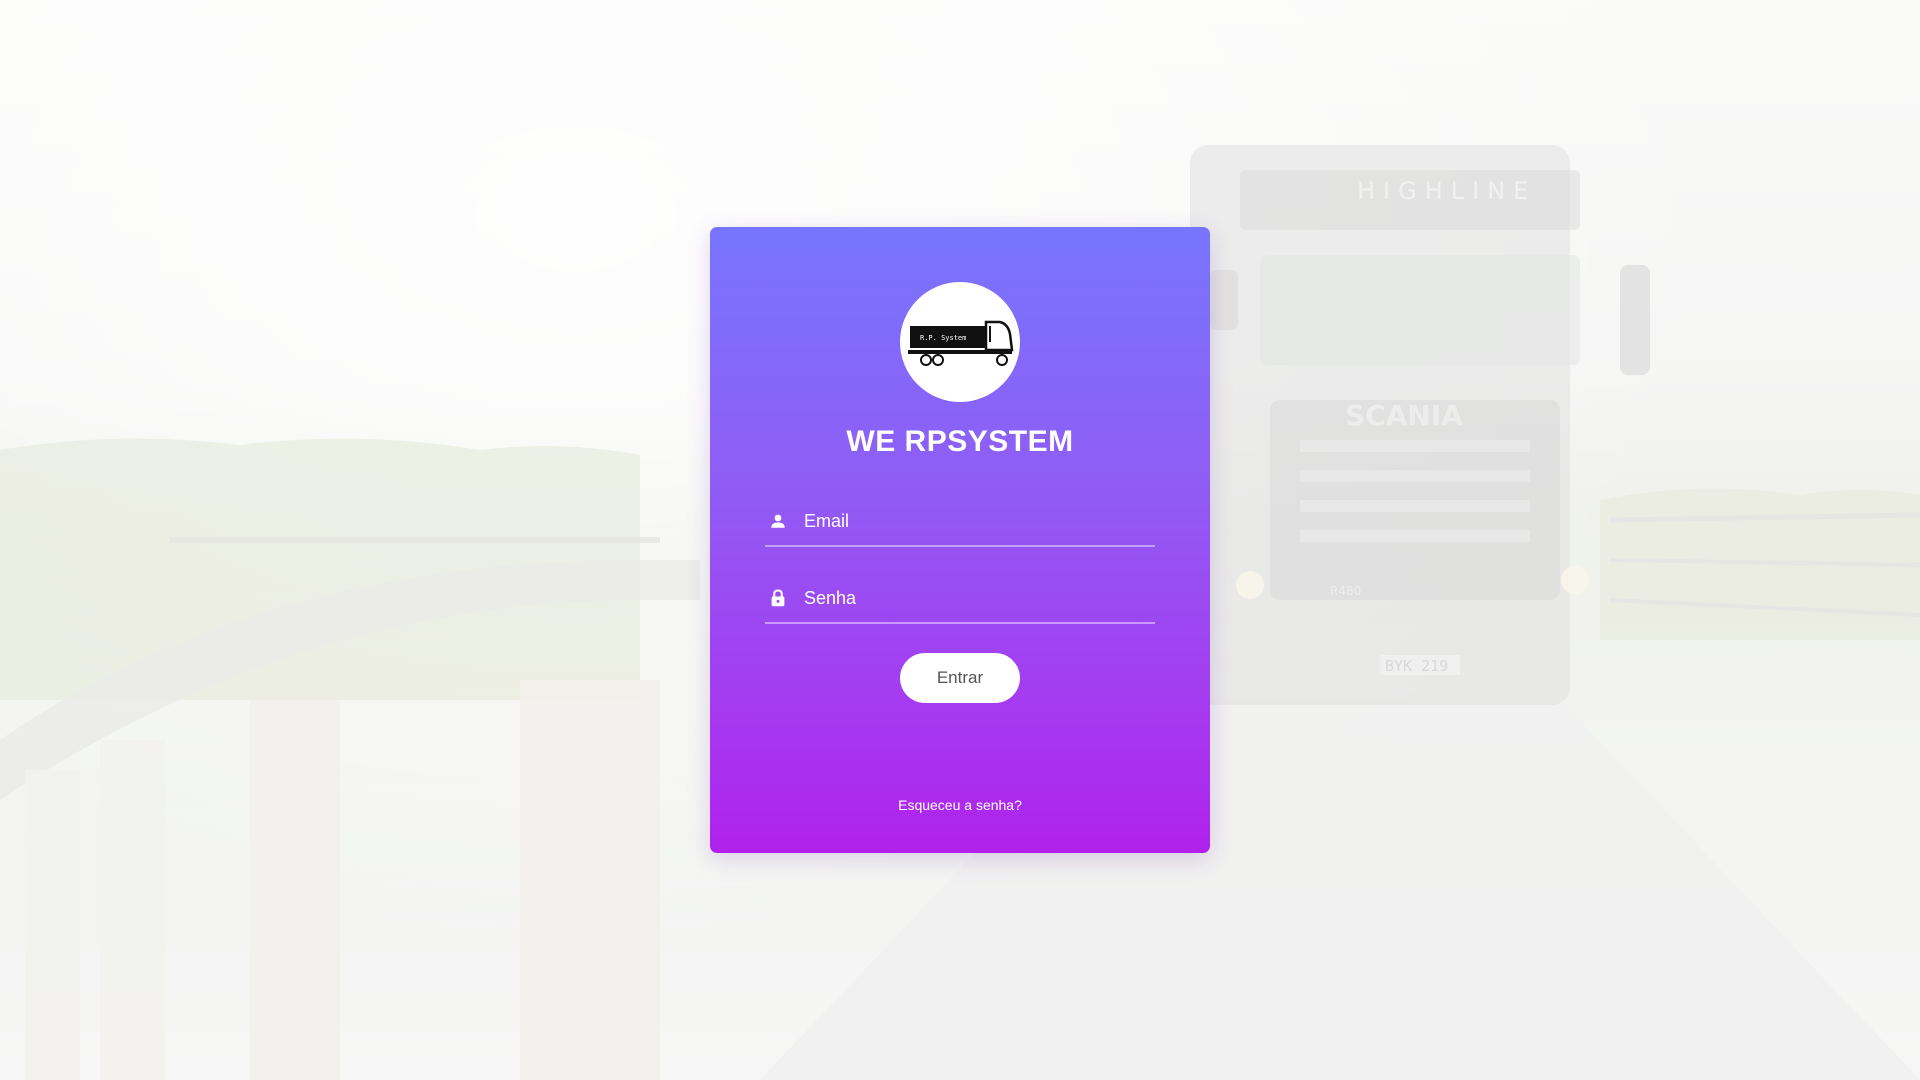  I want to click on user-icon, so click(778, 521).